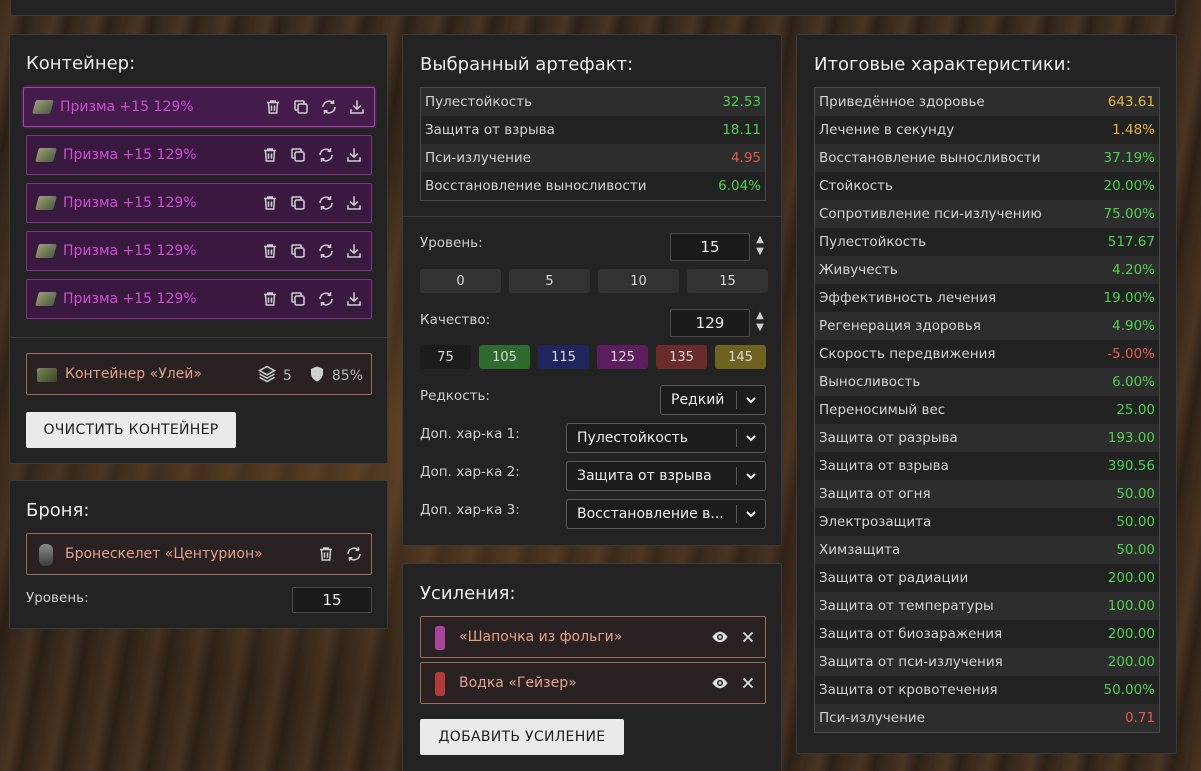 The width and height of the screenshot is (1201, 771). I want to click on stat-label: Переносимый вес, so click(882, 410).